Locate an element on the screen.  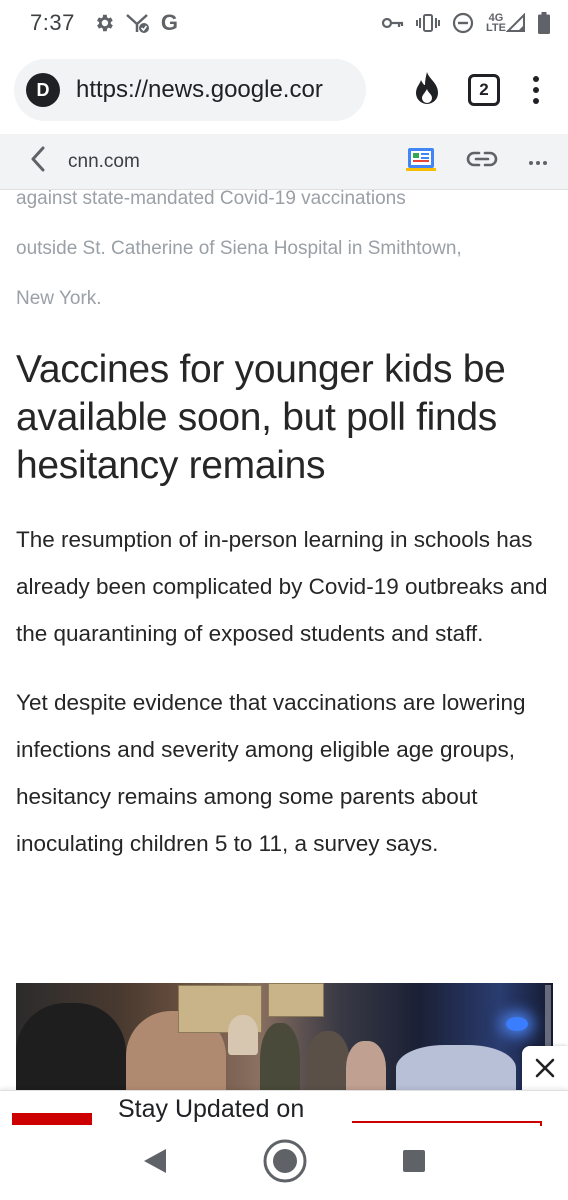
amp-actions is located at coordinates (477, 161).